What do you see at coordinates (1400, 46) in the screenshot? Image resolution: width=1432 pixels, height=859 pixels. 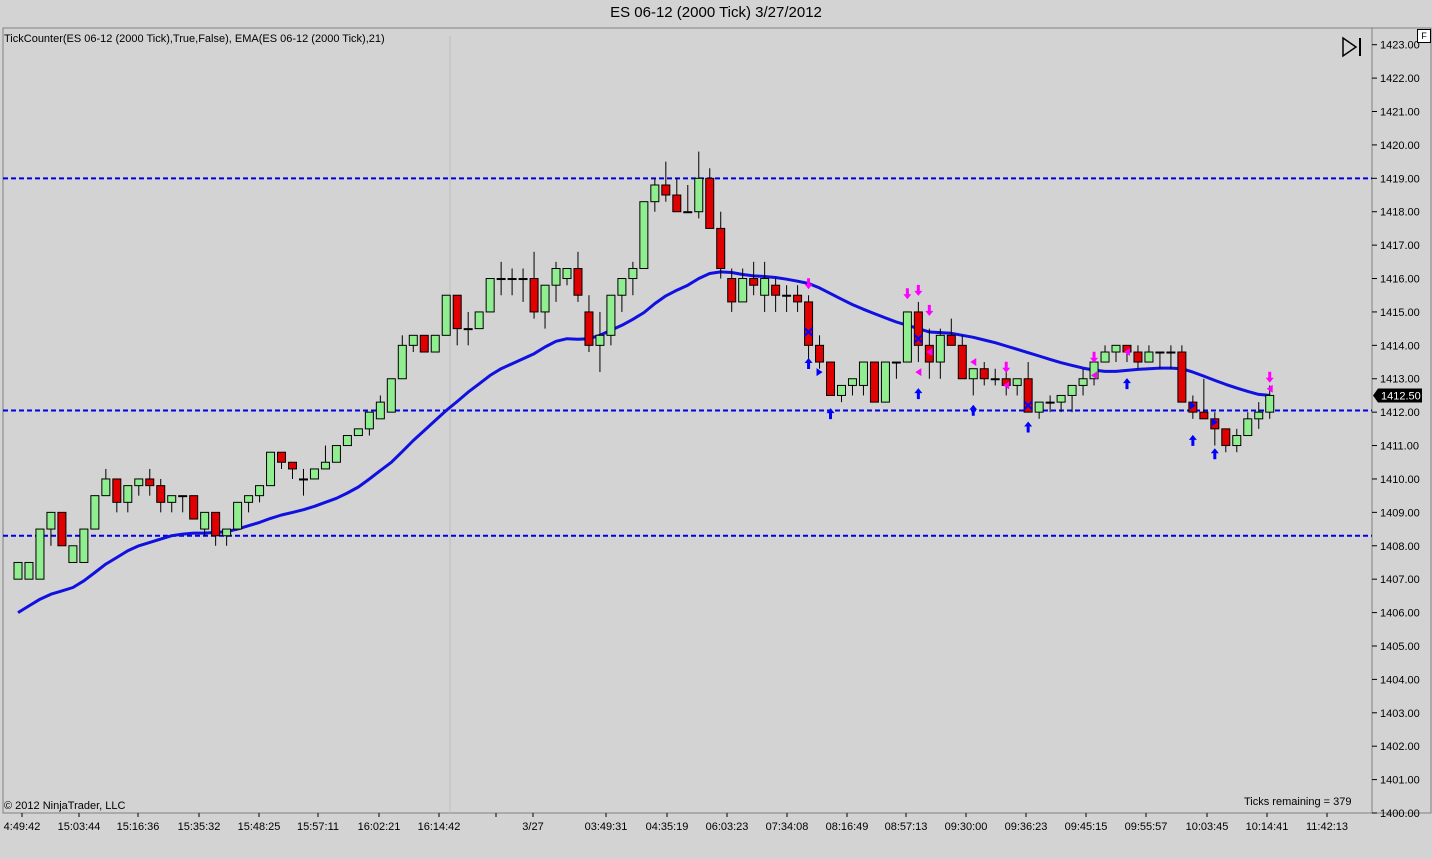 I see `y-tick-label: 1423.00` at bounding box center [1400, 46].